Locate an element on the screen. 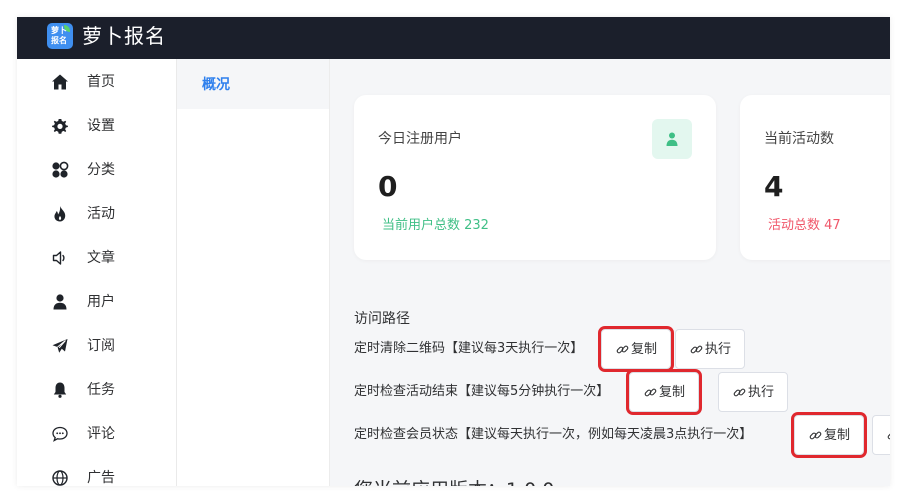  subnav-item-label: 概况 is located at coordinates (216, 85).